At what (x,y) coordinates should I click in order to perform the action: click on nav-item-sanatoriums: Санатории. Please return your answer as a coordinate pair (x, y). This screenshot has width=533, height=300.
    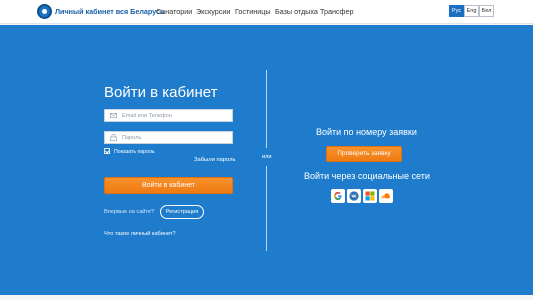
    Looking at the image, I should click on (174, 11).